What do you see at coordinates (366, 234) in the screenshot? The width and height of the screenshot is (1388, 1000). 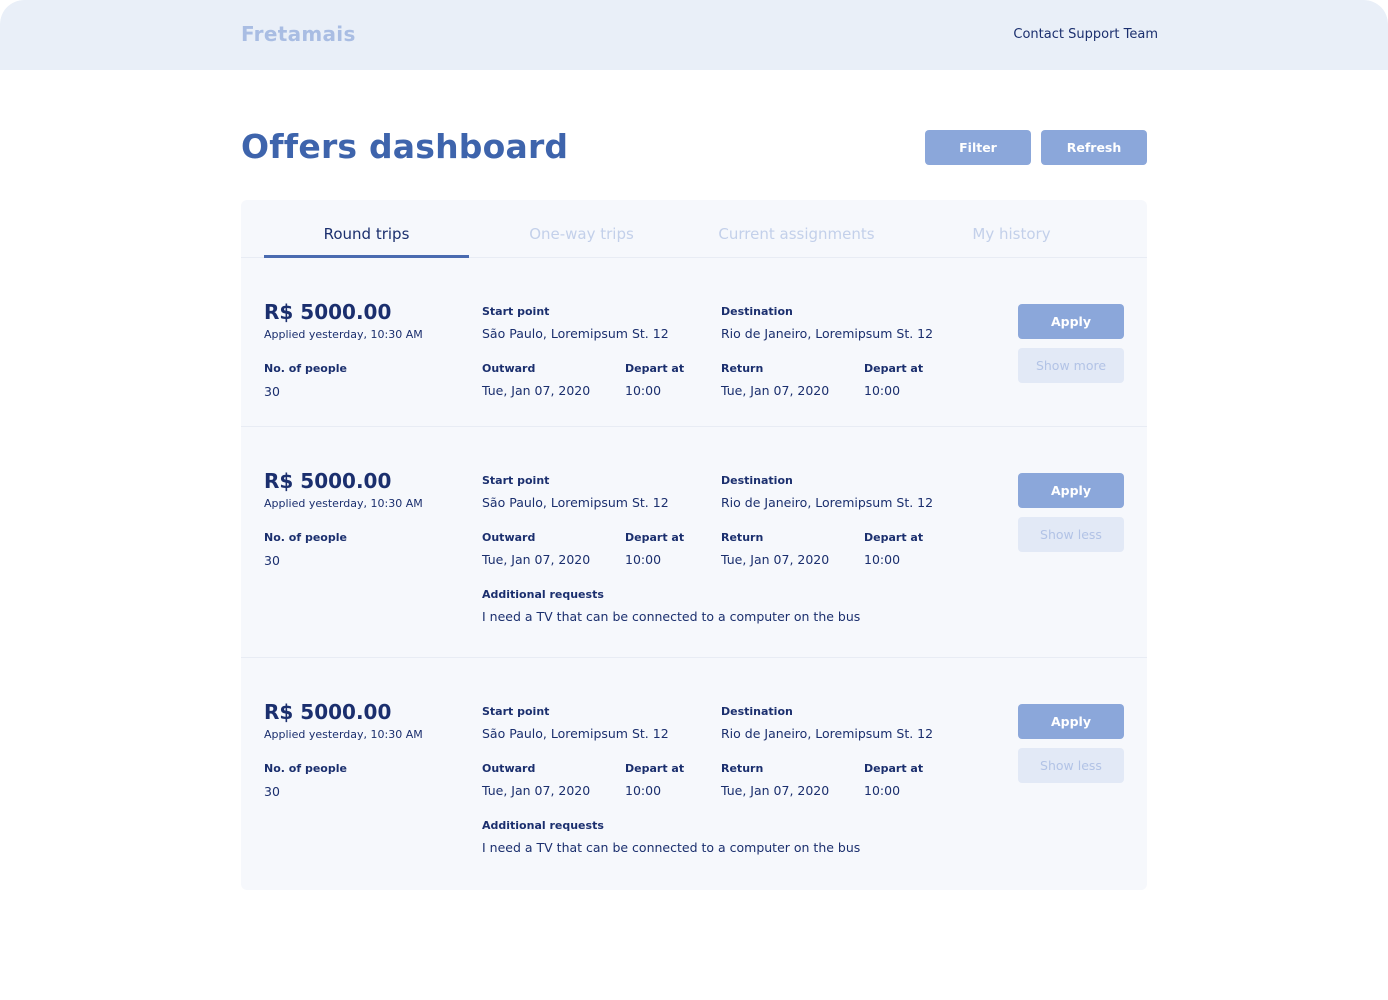 I see `tab-round-trips: Round trips` at bounding box center [366, 234].